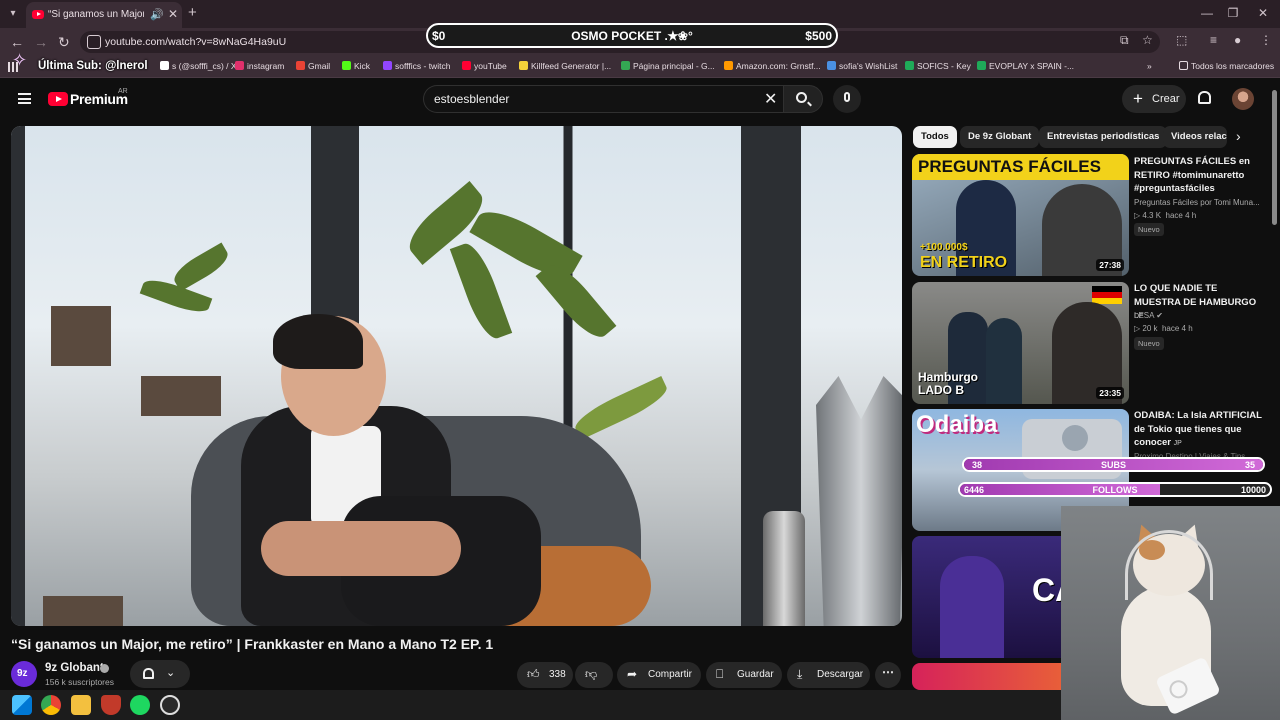 Image resolution: width=1280 pixels, height=720 pixels. Describe the element at coordinates (670, 674) in the screenshot. I see `share-label: Compartir` at that location.